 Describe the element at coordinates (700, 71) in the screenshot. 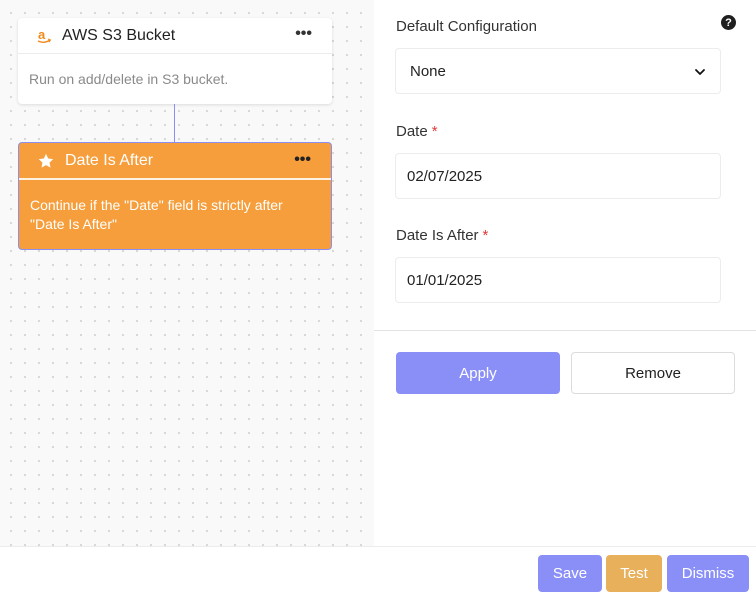

I see `chevron-down-icon` at that location.